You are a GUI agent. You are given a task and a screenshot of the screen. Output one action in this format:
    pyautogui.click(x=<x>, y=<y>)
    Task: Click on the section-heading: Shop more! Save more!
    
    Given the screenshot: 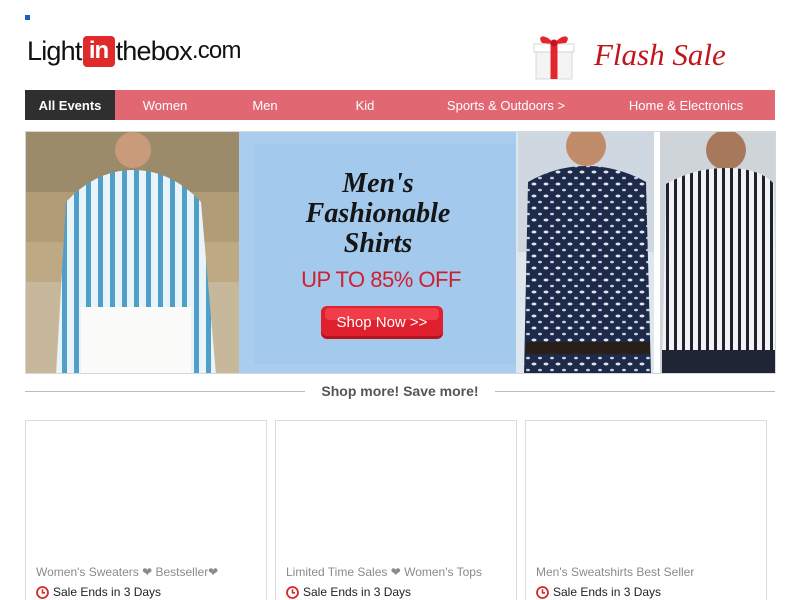 What is the action you would take?
    pyautogui.click(x=400, y=391)
    